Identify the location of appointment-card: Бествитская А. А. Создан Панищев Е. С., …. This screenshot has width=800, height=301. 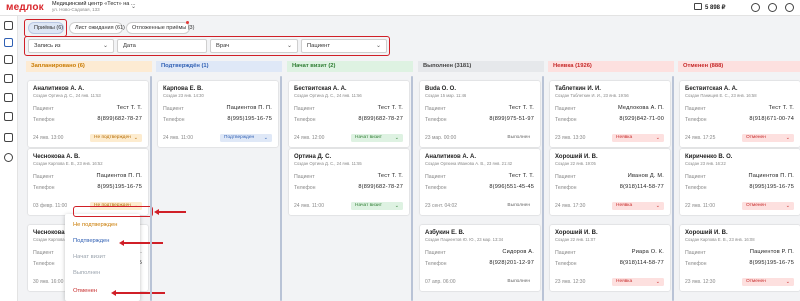
(740, 114).